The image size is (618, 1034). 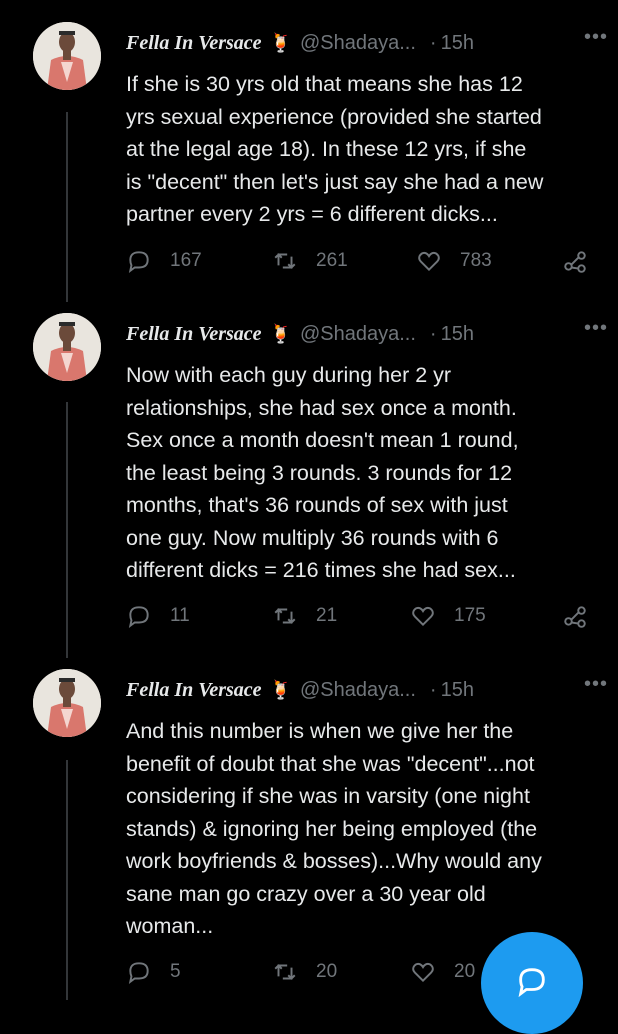 What do you see at coordinates (359, 263) in the screenshot?
I see `tweet-actions: 167 261 783` at bounding box center [359, 263].